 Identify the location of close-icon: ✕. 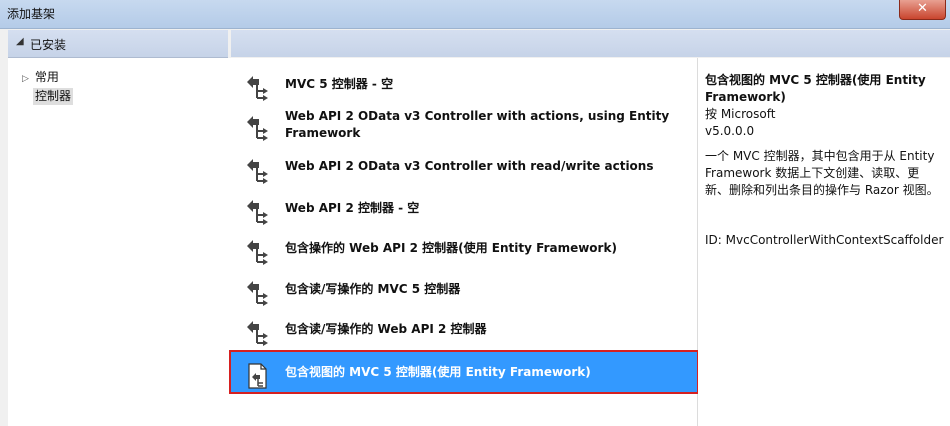
(922, 8).